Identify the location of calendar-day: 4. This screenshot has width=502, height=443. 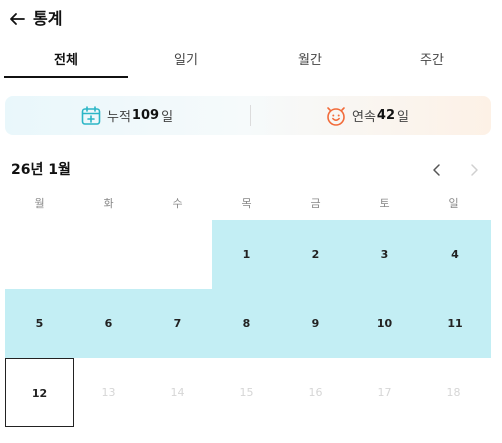
(455, 254).